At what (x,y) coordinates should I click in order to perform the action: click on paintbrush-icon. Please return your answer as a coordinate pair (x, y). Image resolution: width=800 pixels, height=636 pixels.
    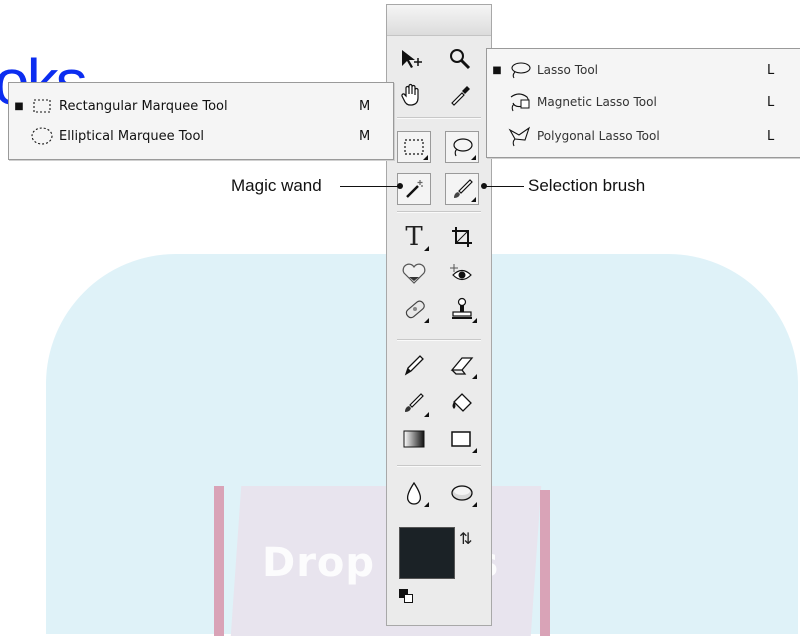
    Looking at the image, I should click on (414, 402).